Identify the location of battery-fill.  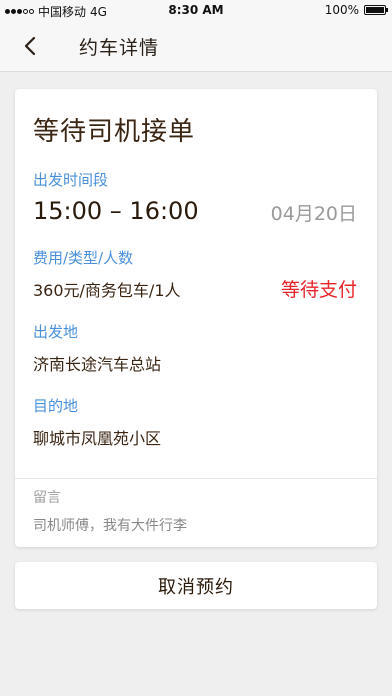
(375, 10).